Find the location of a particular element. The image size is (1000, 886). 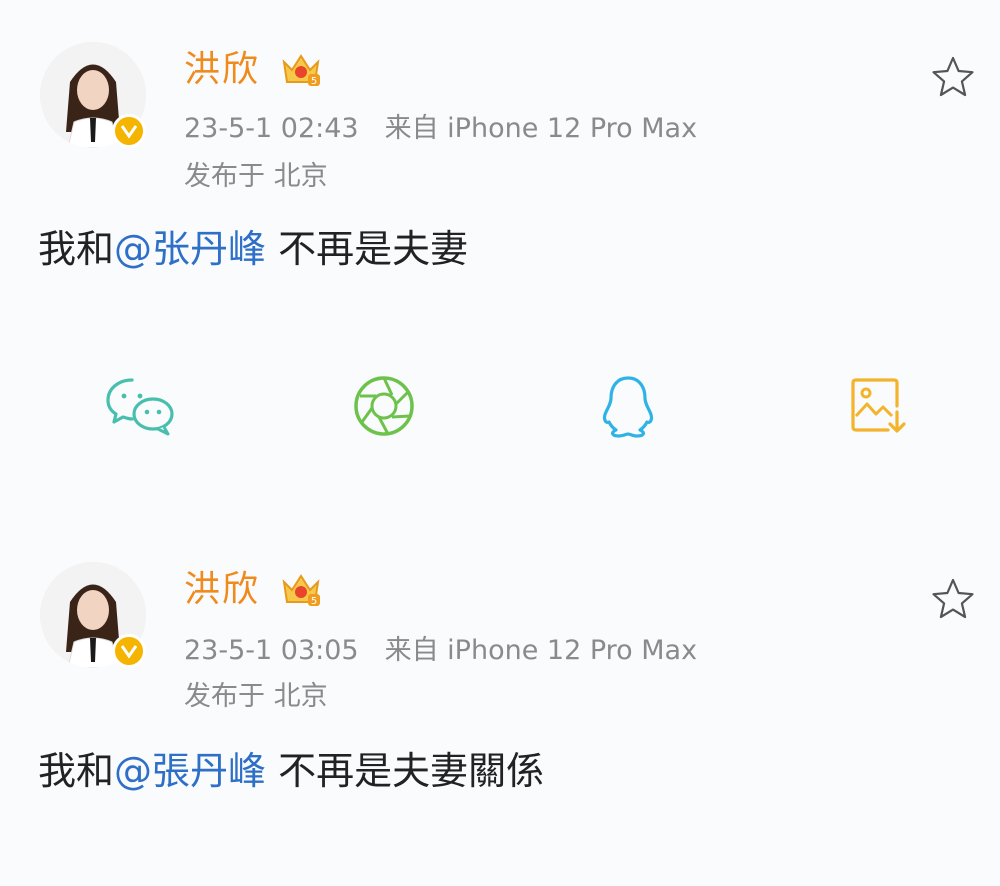

post-text: 我和@张丹峰 不再是夫妻 is located at coordinates (253, 249).